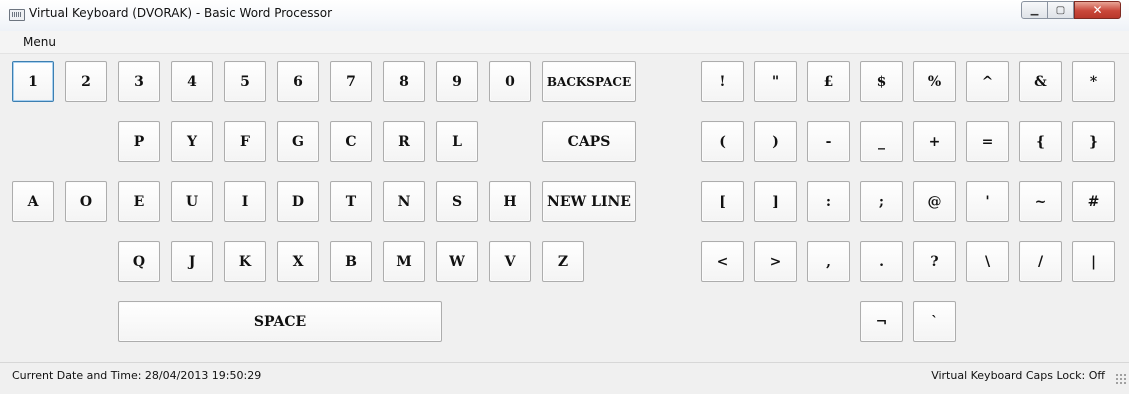  What do you see at coordinates (139, 261) in the screenshot?
I see `key-q: Q` at bounding box center [139, 261].